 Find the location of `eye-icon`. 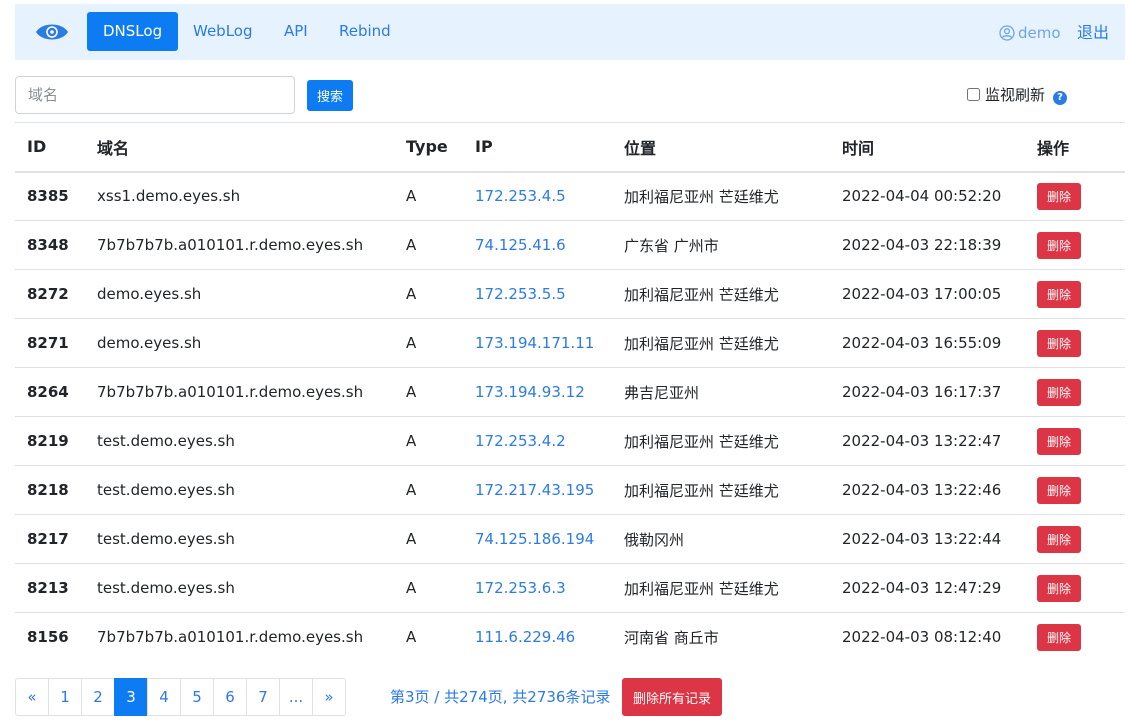

eye-icon is located at coordinates (52, 32).